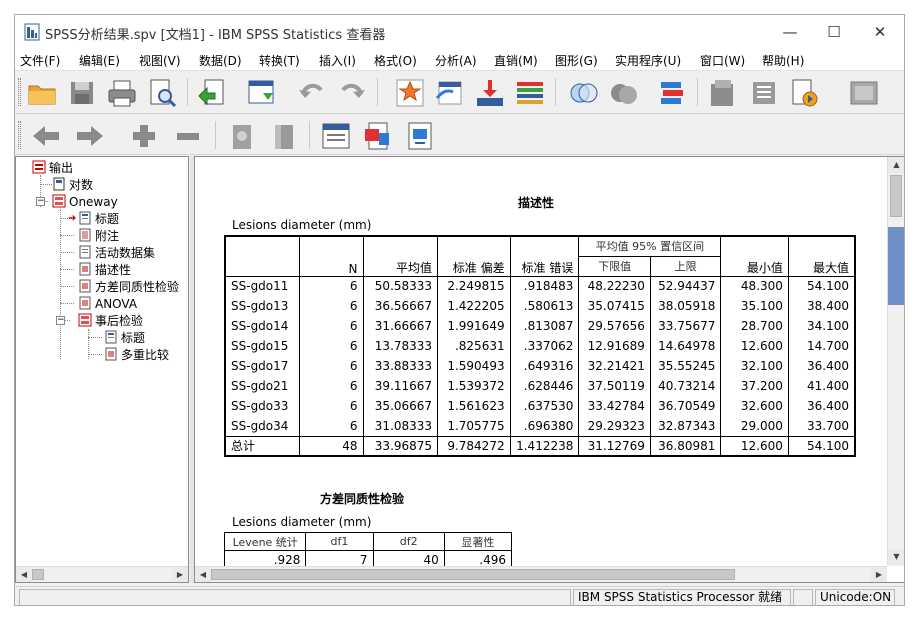 This screenshot has height=618, width=919. What do you see at coordinates (685, 326) in the screenshot?
I see `table-cell: 33.75677` at bounding box center [685, 326].